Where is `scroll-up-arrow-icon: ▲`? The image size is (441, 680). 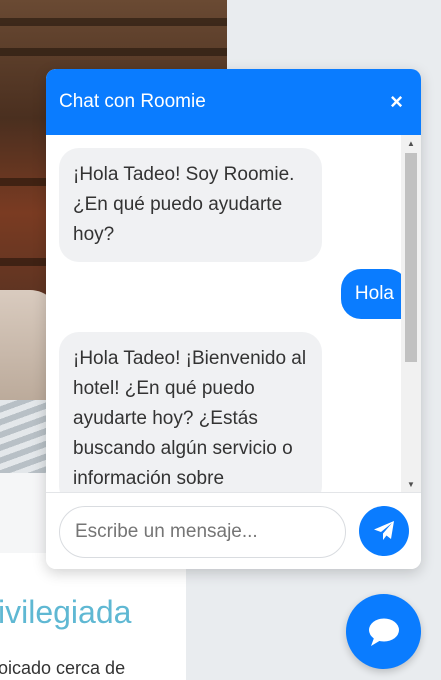 scroll-up-arrow-icon: ▲ is located at coordinates (411, 143).